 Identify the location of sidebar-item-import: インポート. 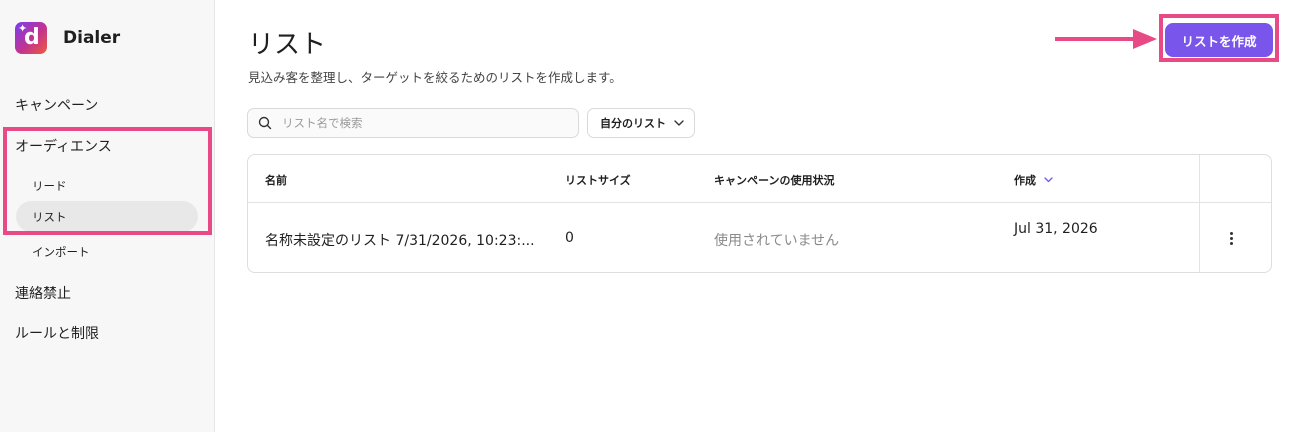
(61, 252).